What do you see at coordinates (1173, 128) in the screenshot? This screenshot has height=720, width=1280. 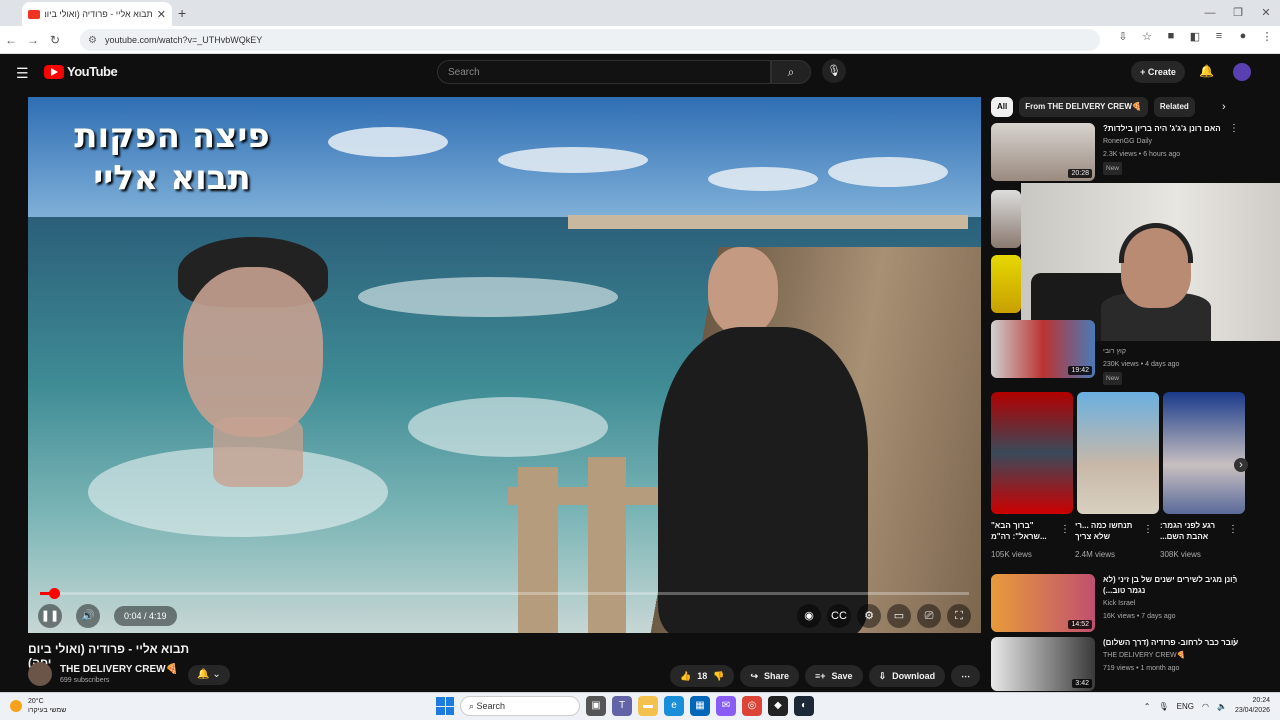 I see `sidebar-video-title: האם רונן ג'ג'ג' היה בריון בילדות?` at bounding box center [1173, 128].